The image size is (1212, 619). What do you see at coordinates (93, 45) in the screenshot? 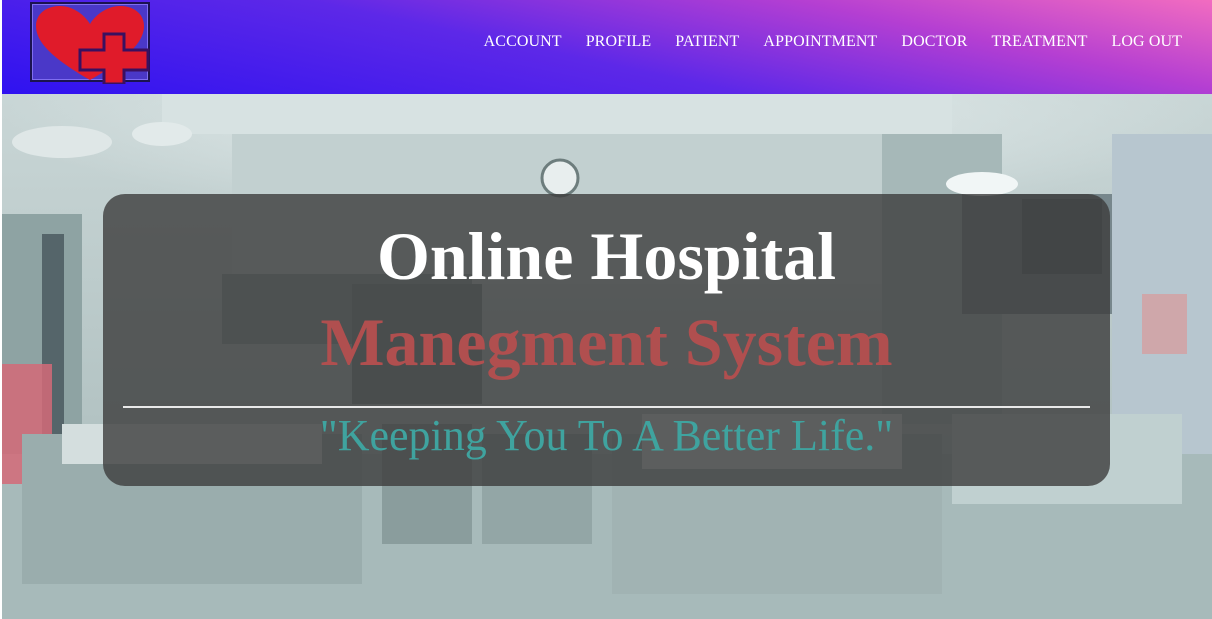
I see `heart-with-cross-icon` at bounding box center [93, 45].